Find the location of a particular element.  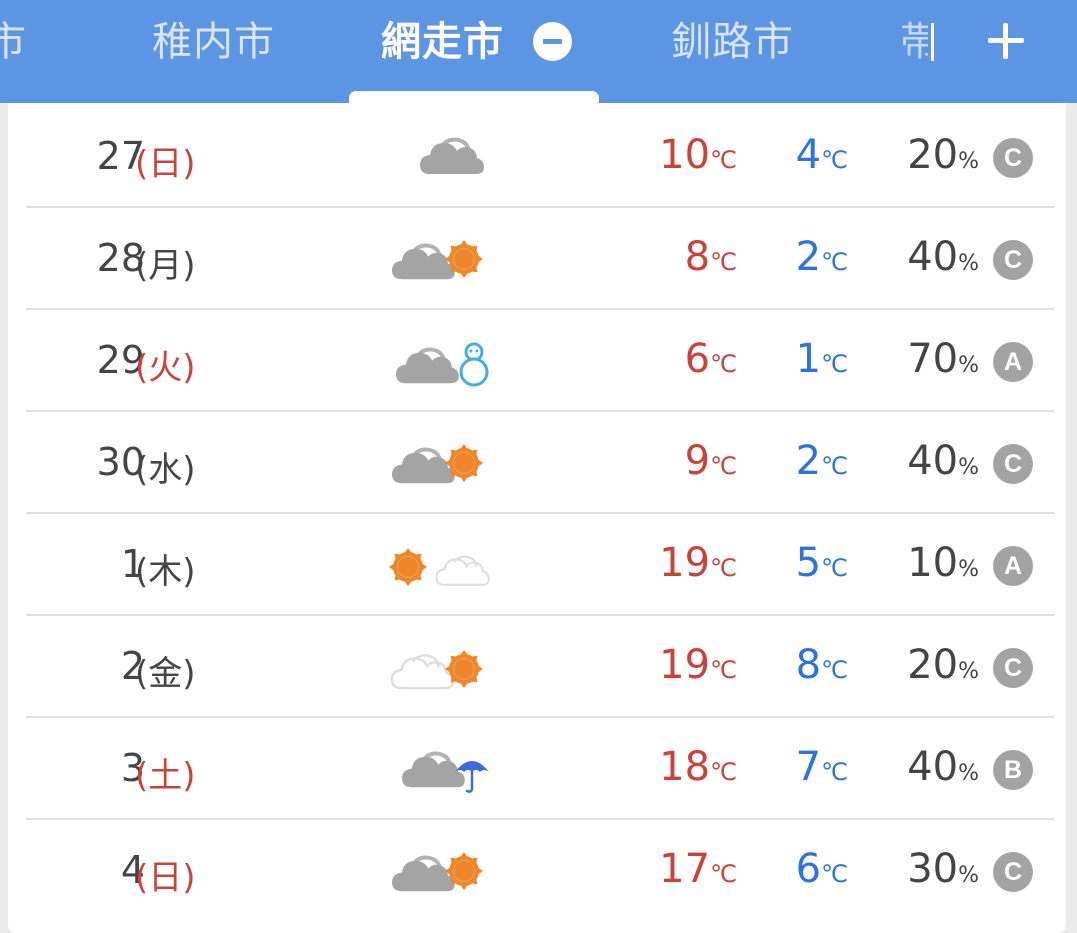

high-temperature: 17℃ is located at coordinates (698, 869).